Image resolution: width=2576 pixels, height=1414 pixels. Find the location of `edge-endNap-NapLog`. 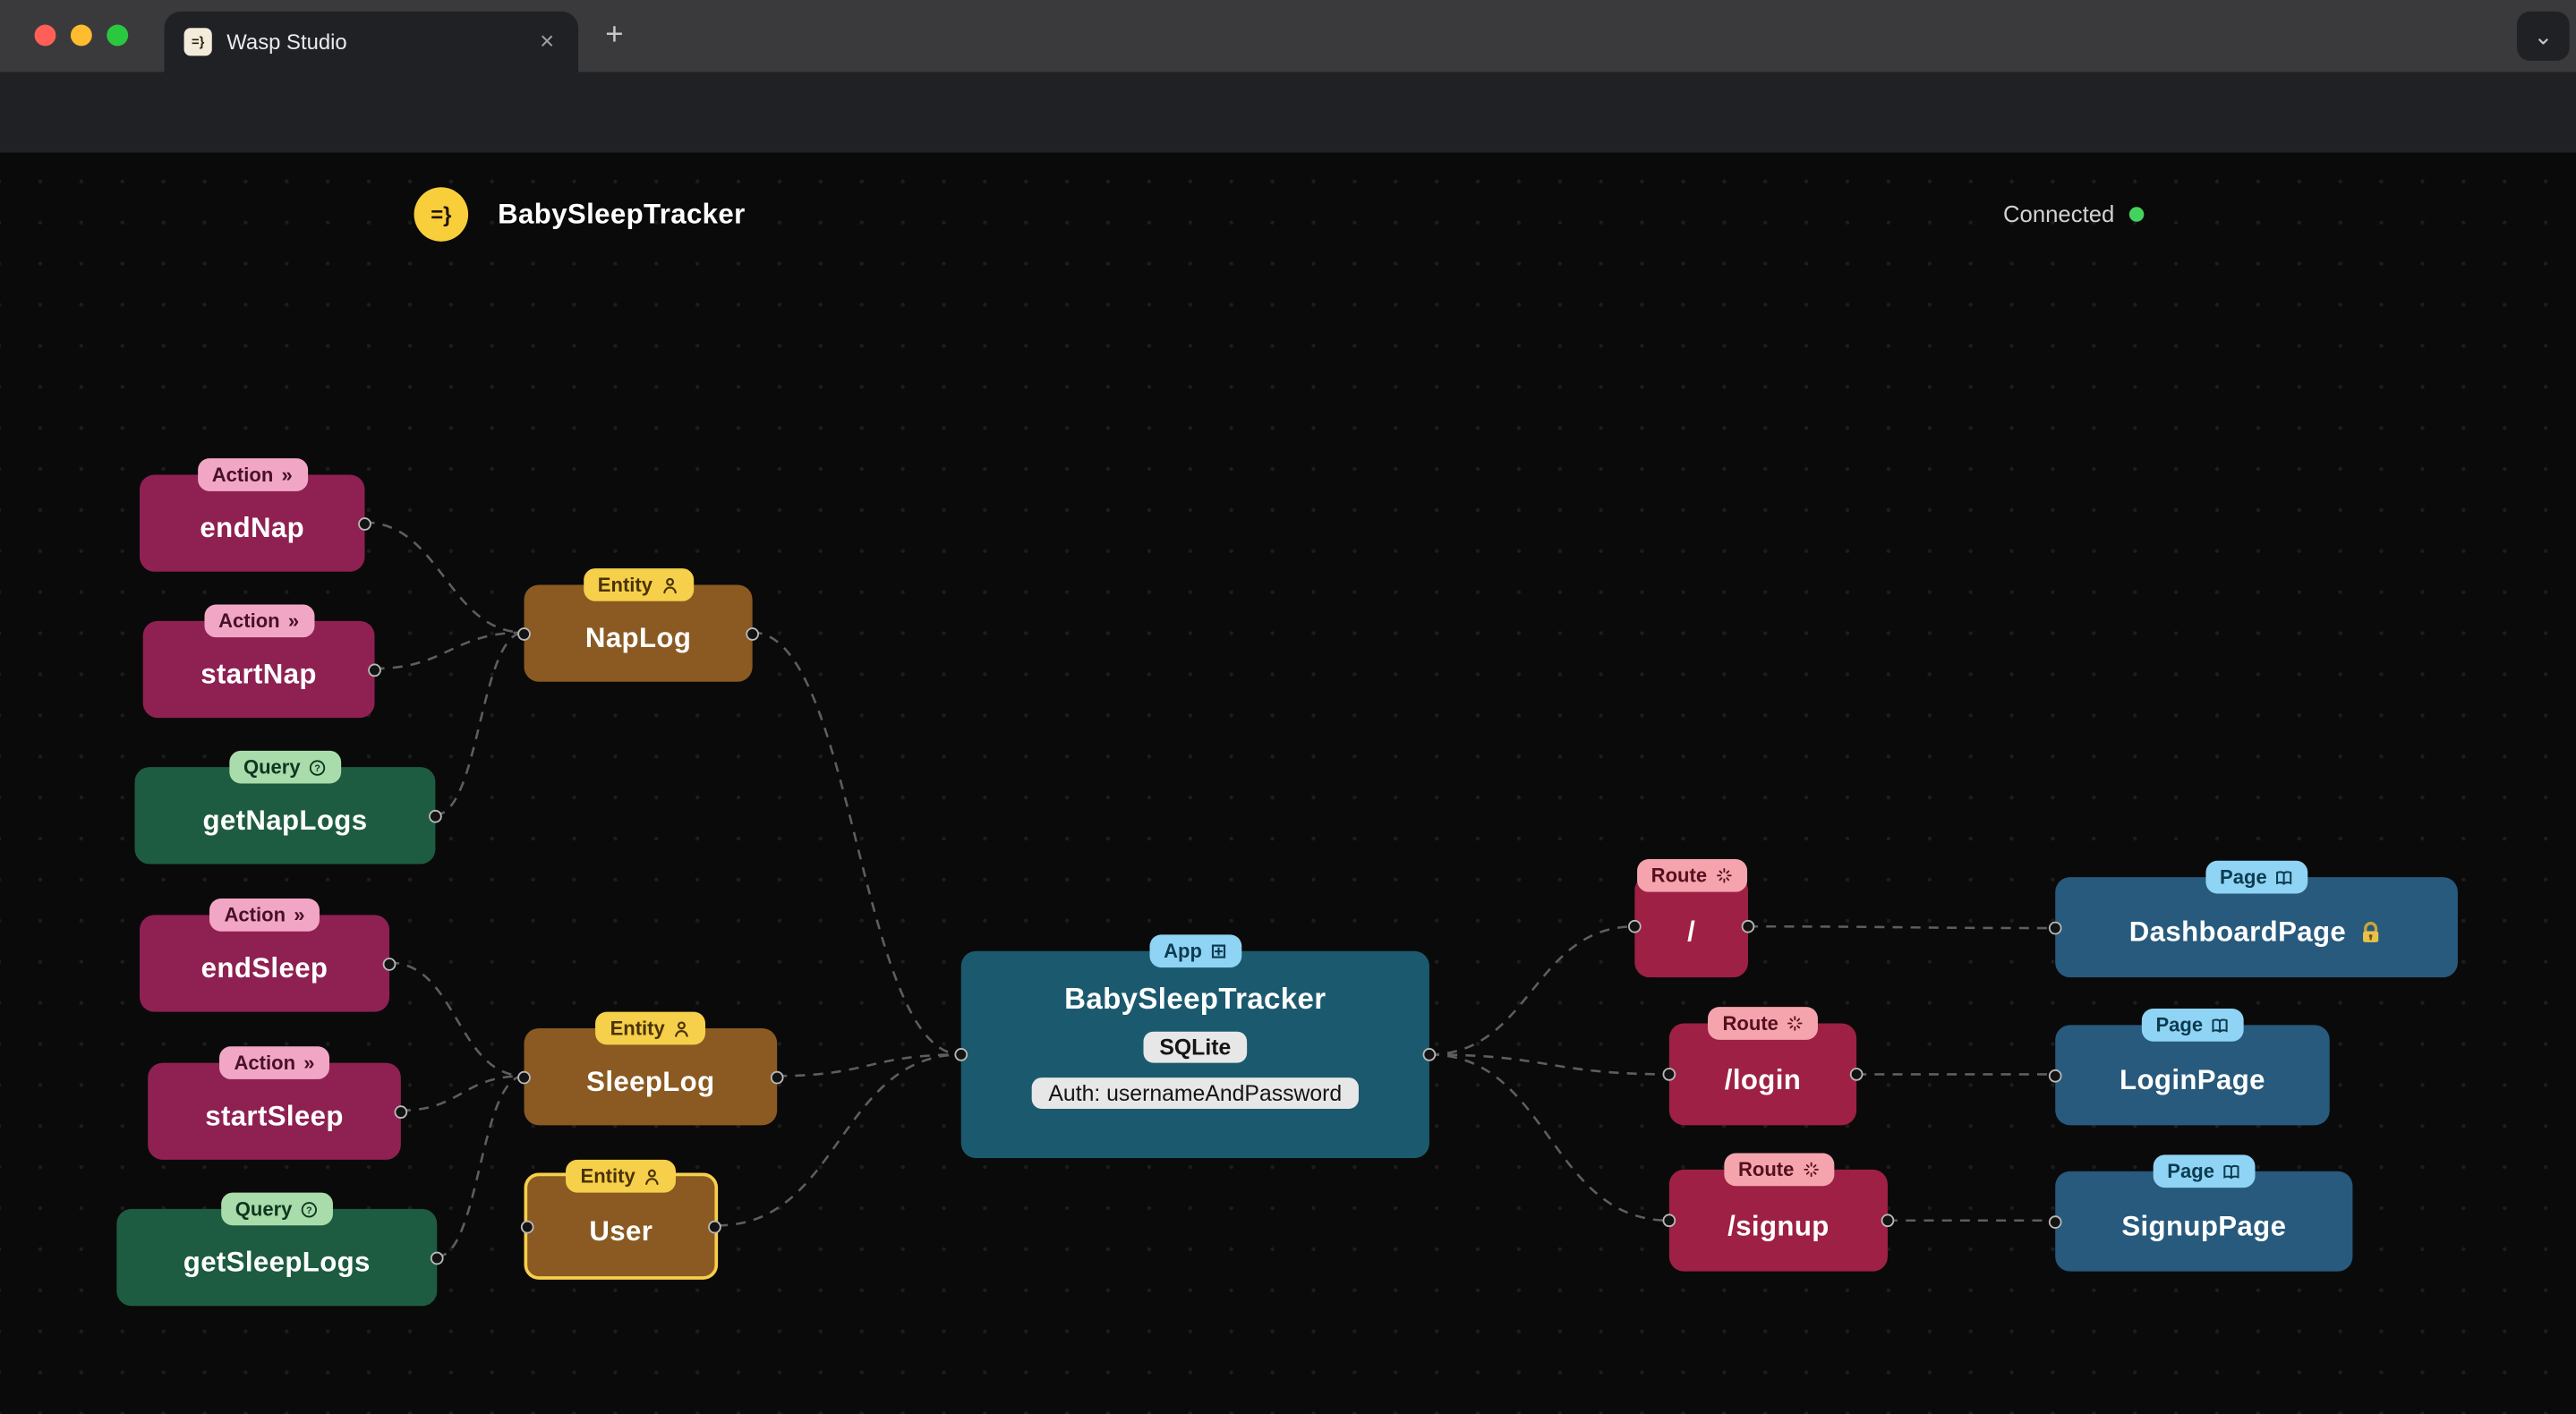

edge-endNap-NapLog is located at coordinates (444, 577).